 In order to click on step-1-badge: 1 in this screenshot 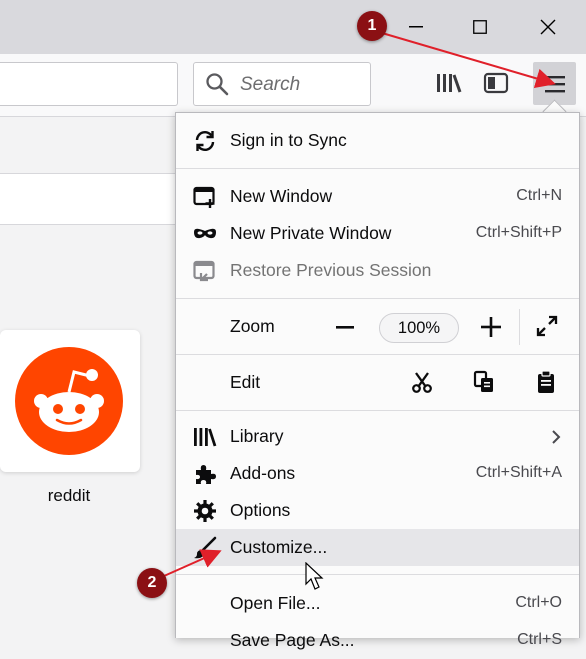, I will do `click(372, 26)`.